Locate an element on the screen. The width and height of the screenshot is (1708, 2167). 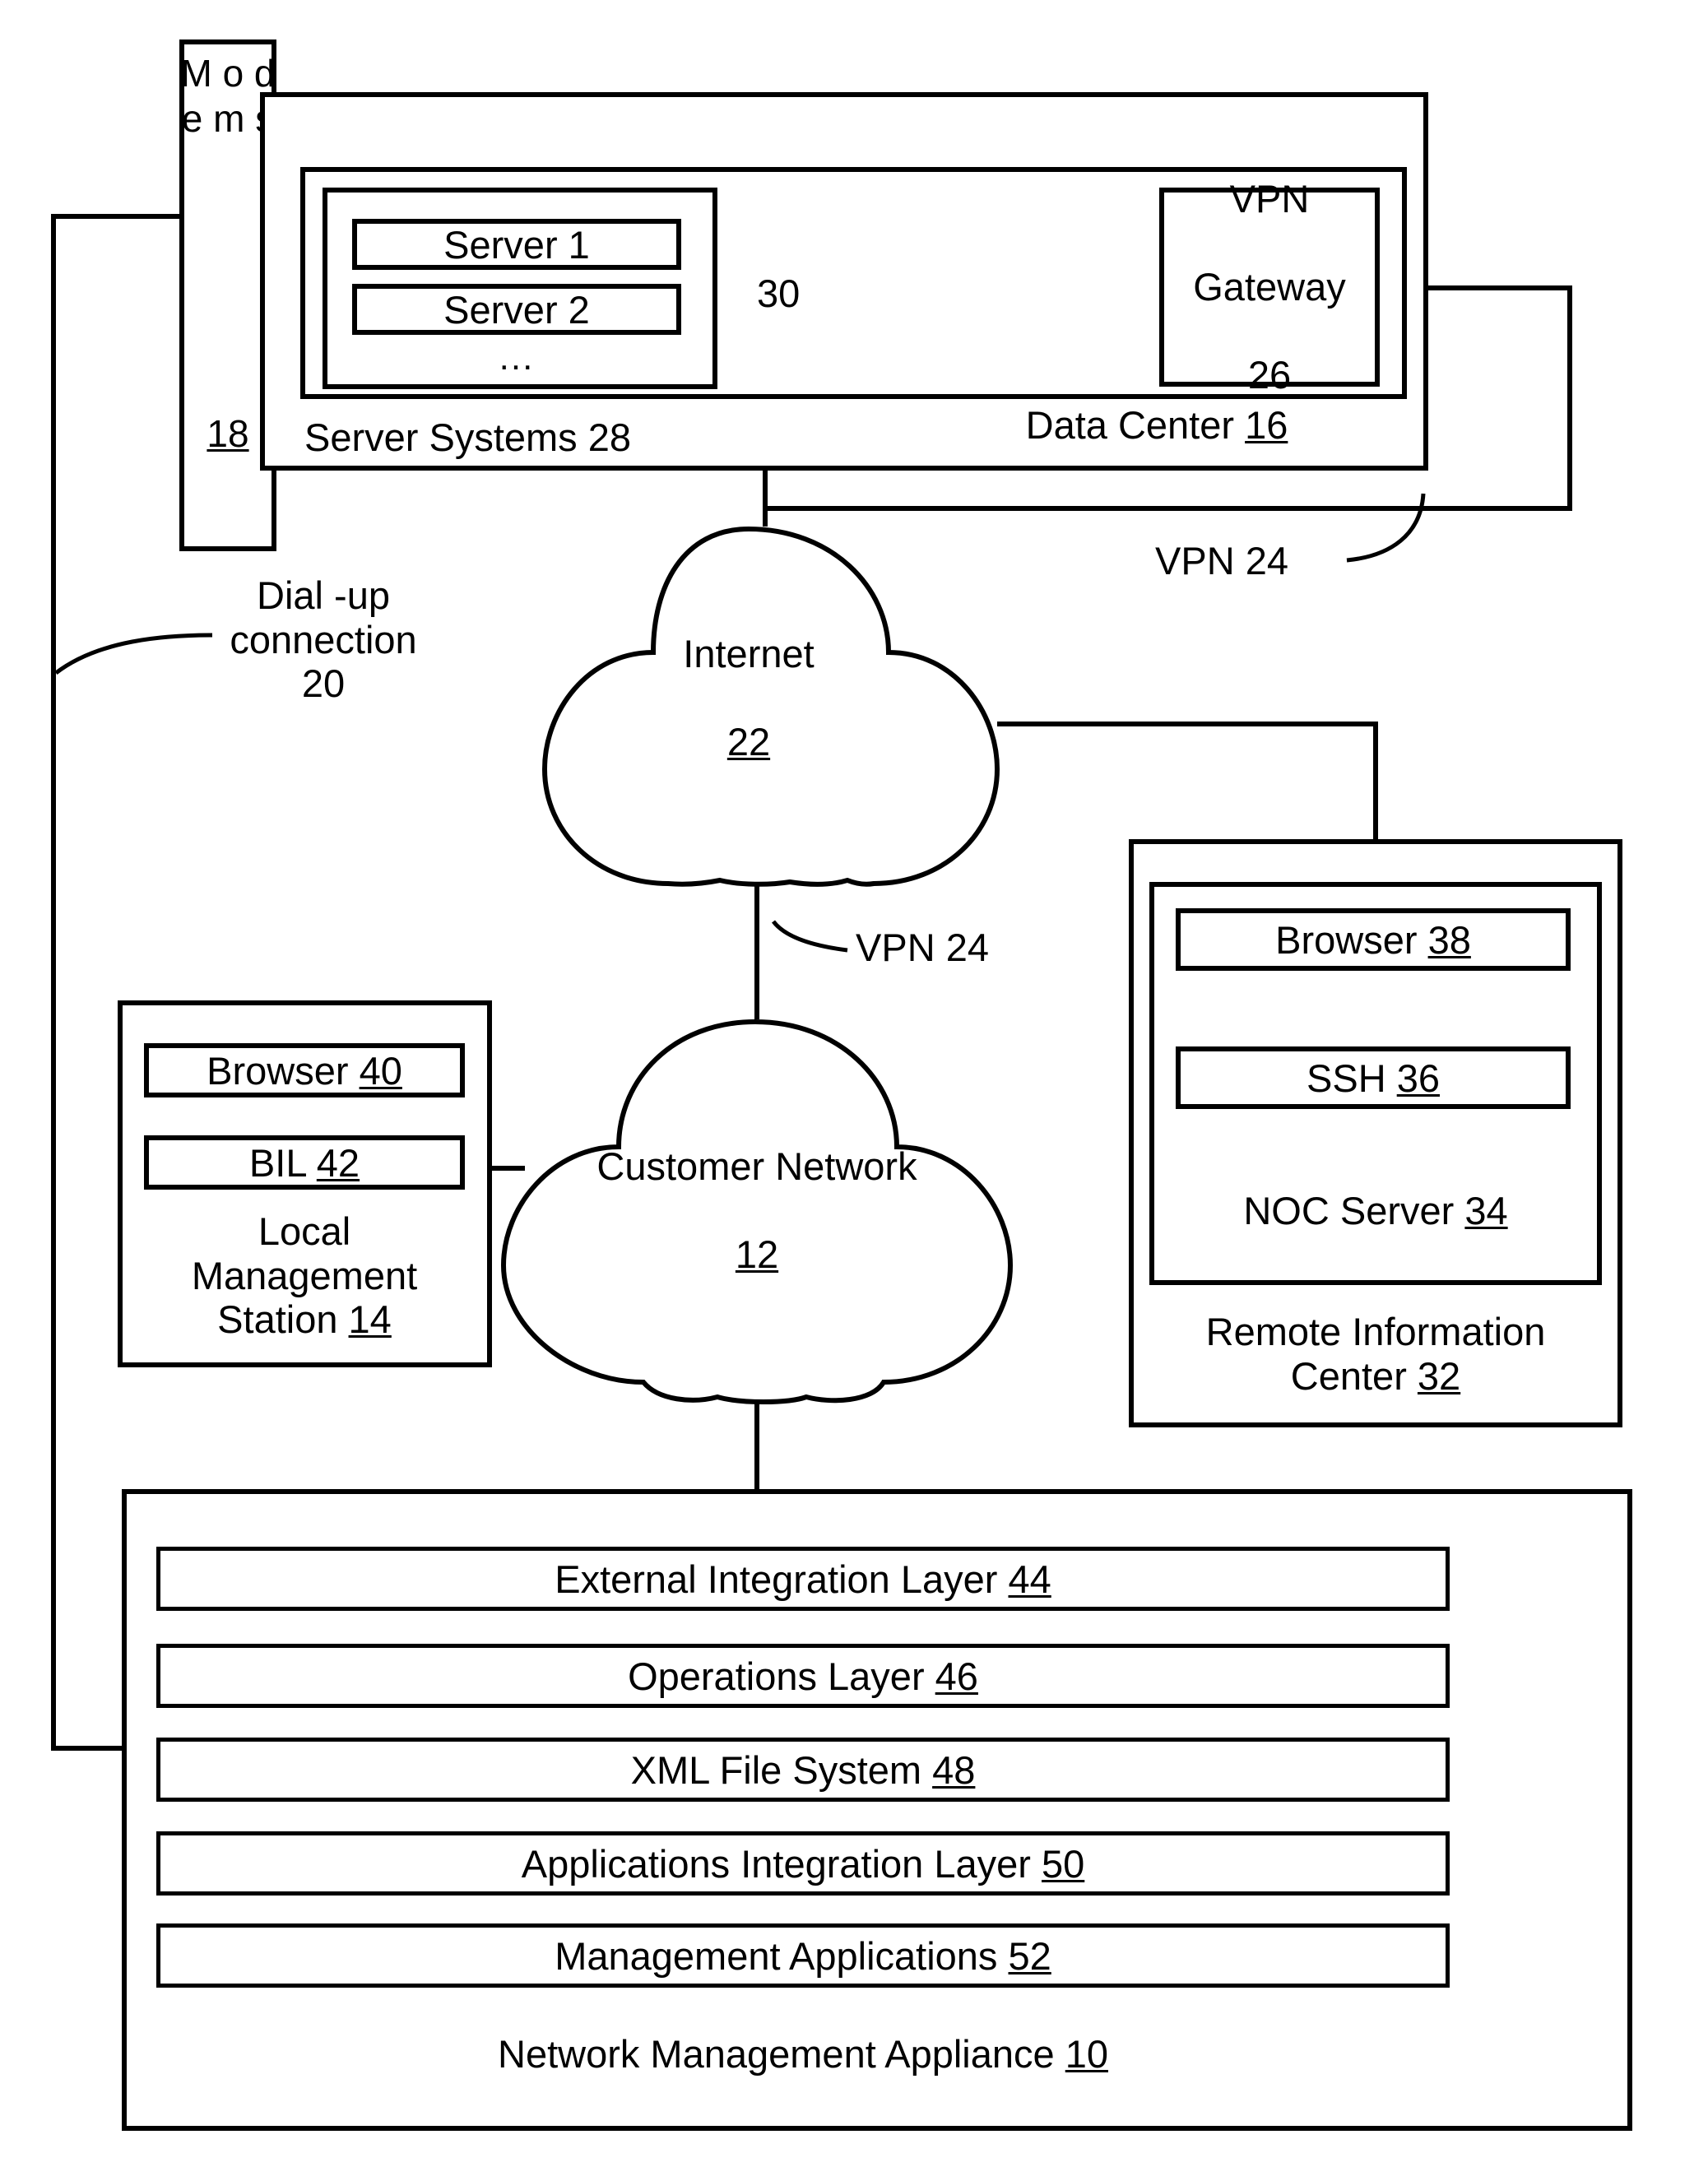
server-2-label: Server 2 is located at coordinates (516, 309).